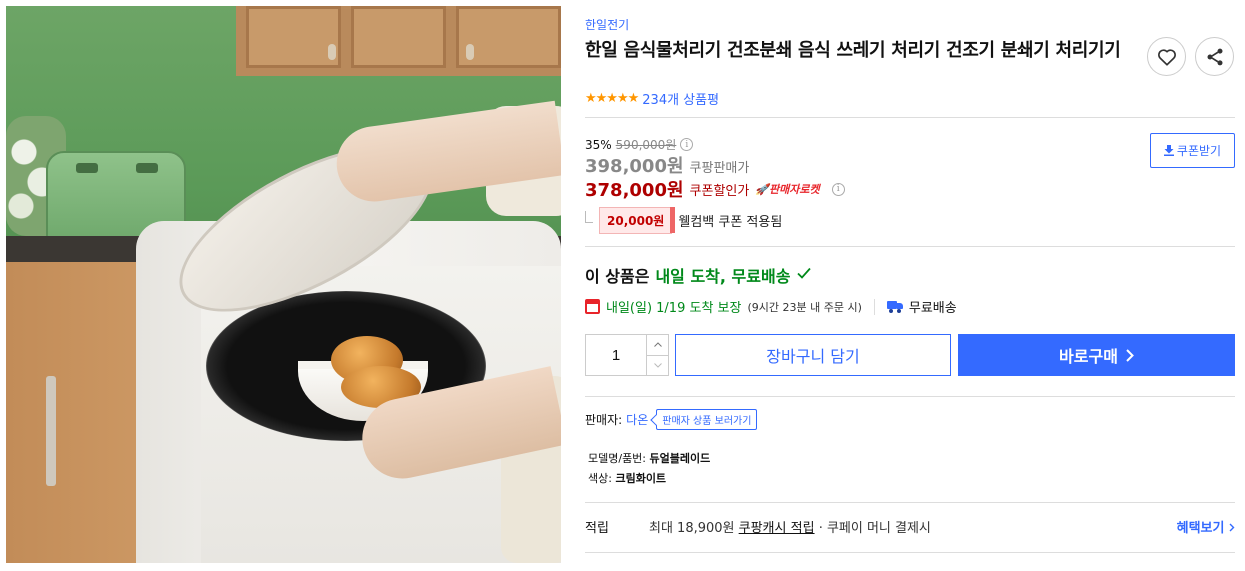 This screenshot has width=1245, height=571. I want to click on reward-row: 적립 최대 18,900원 쿠팡캐시 적립 · 쿠페이 머니 결제시 혜택보기, so click(910, 526).